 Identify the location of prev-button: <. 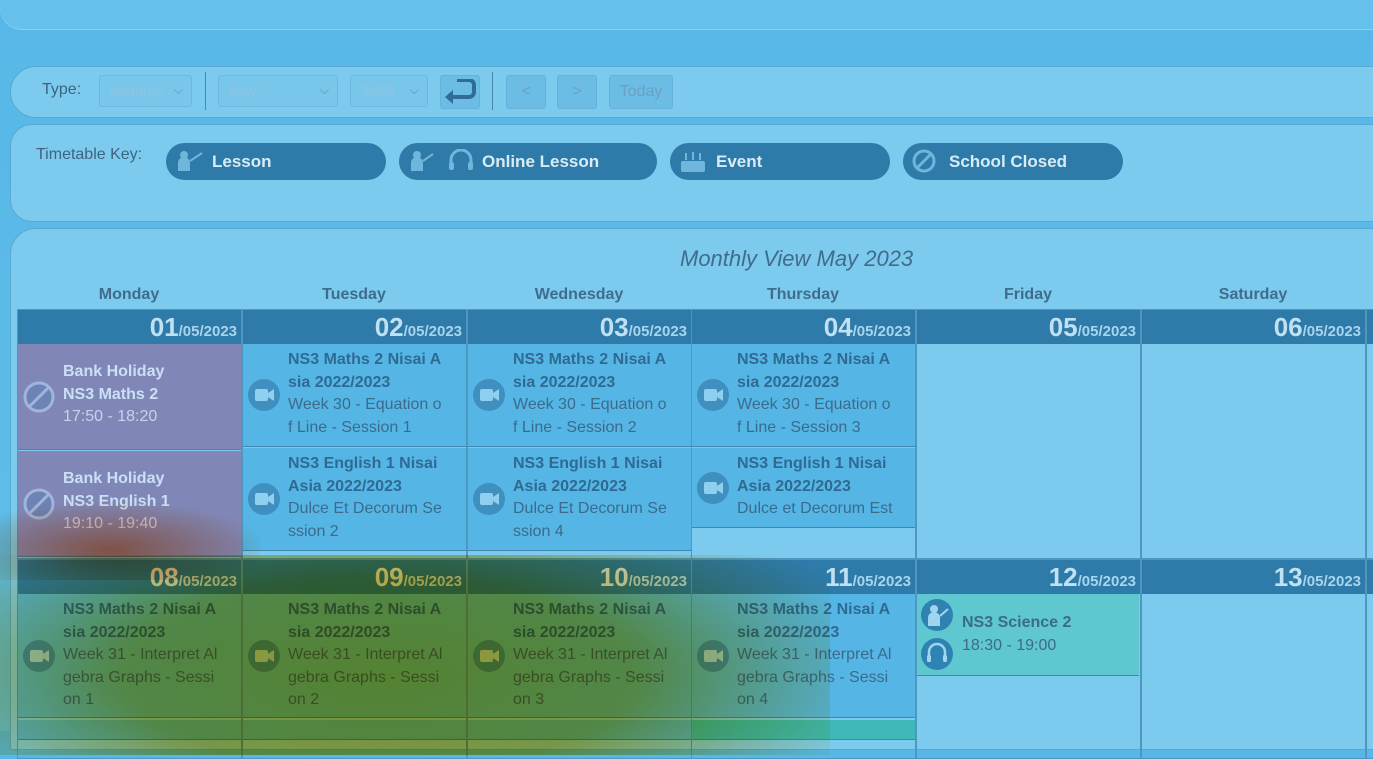
(526, 92).